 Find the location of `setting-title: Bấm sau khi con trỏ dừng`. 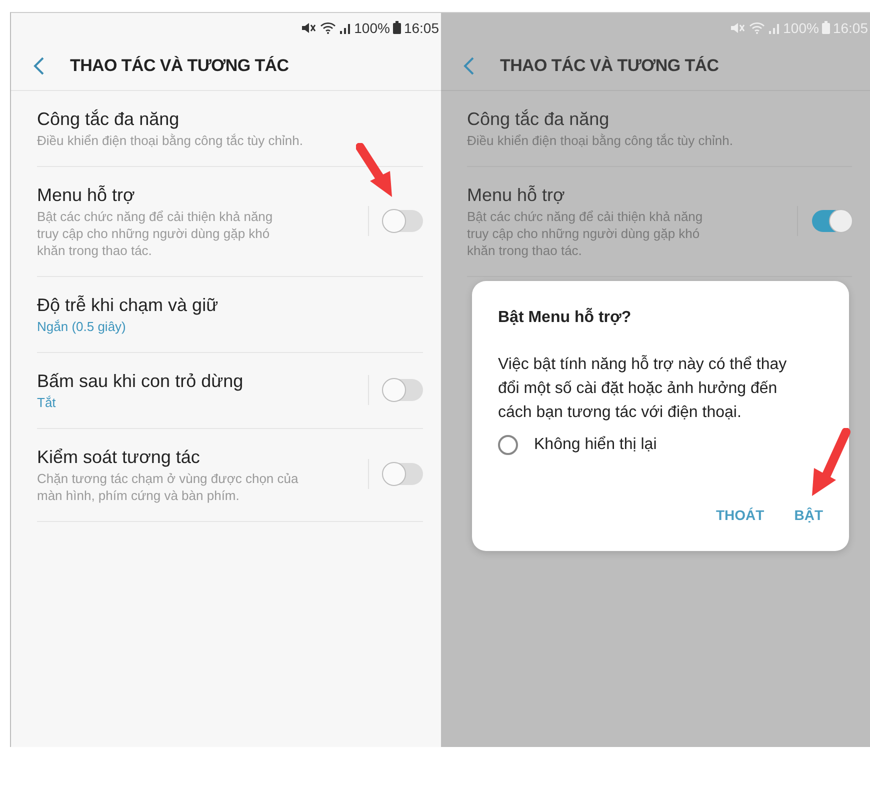

setting-title: Bấm sau khi con trỏ dừng is located at coordinates (140, 381).